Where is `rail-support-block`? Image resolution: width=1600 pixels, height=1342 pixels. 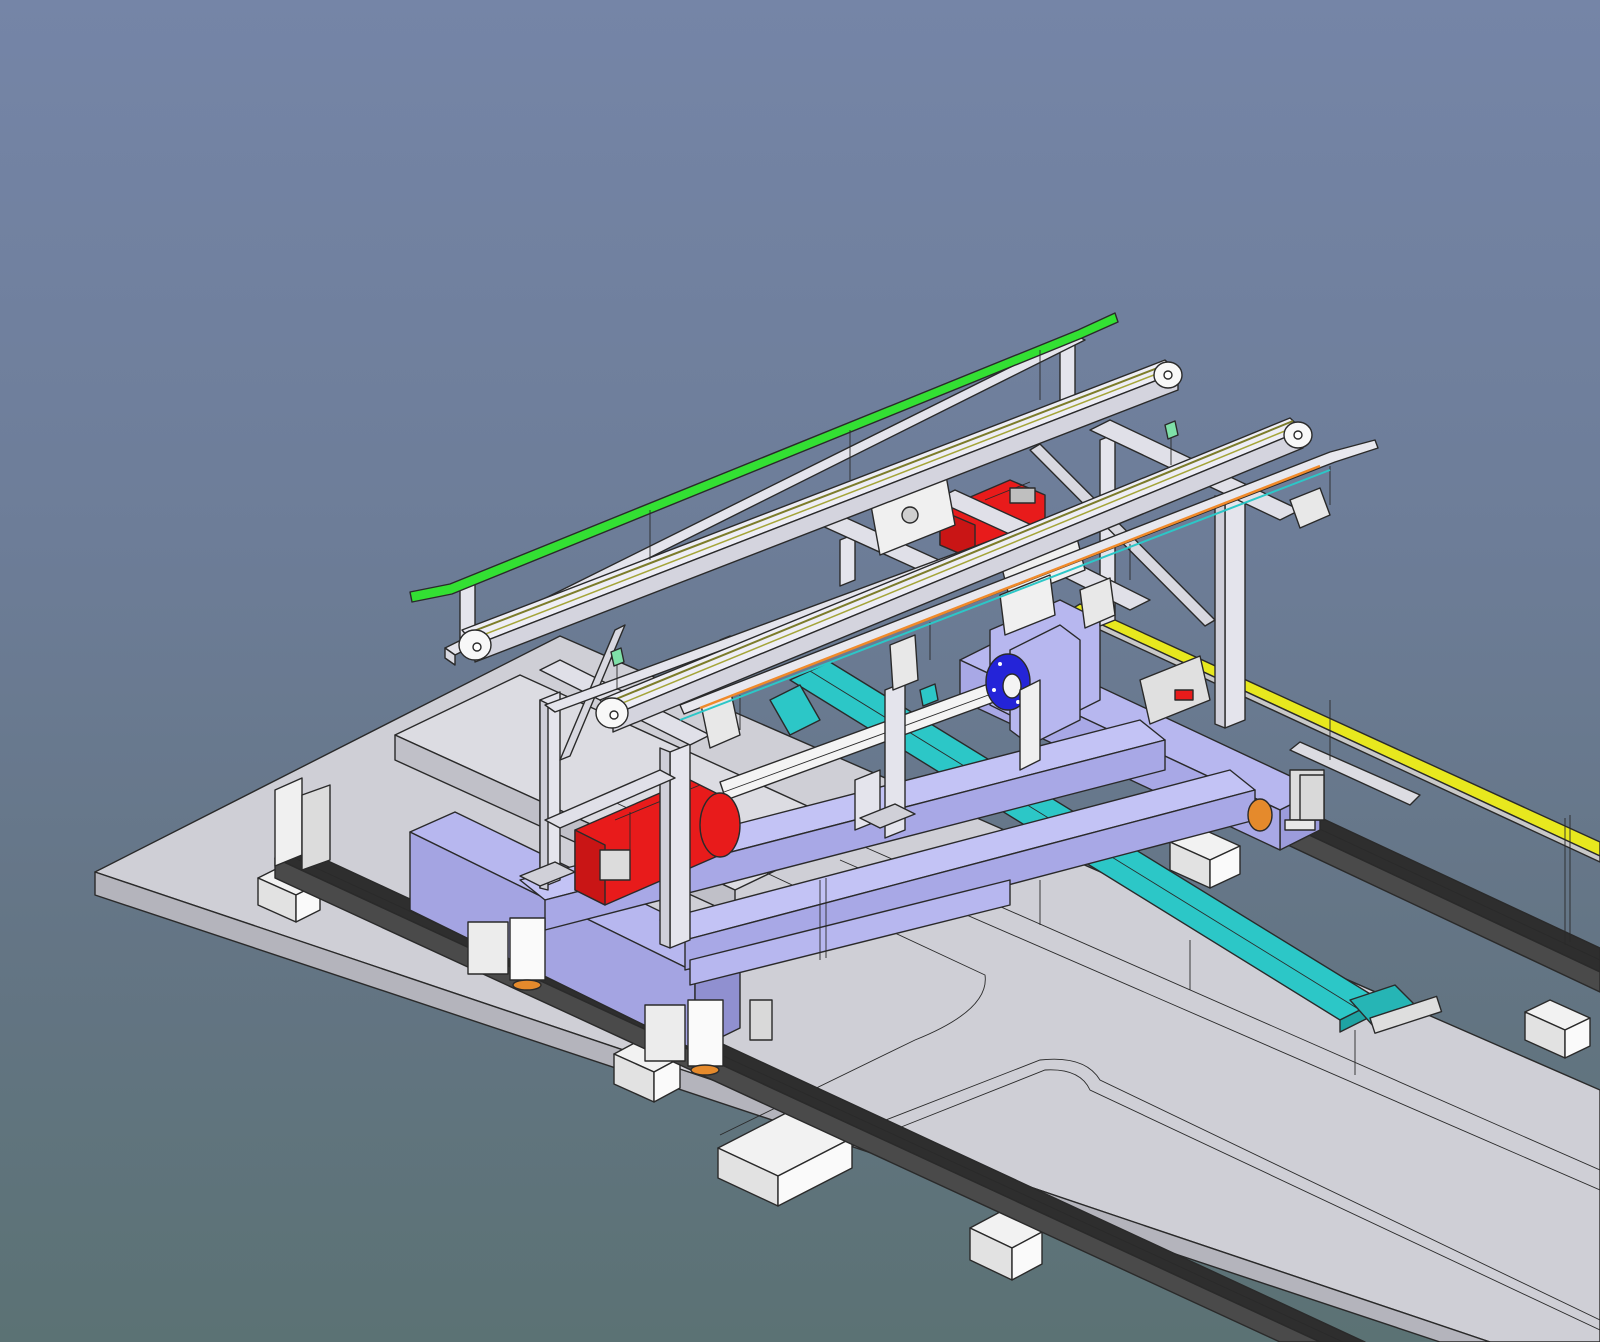 rail-support-block is located at coordinates (1557, 1029).